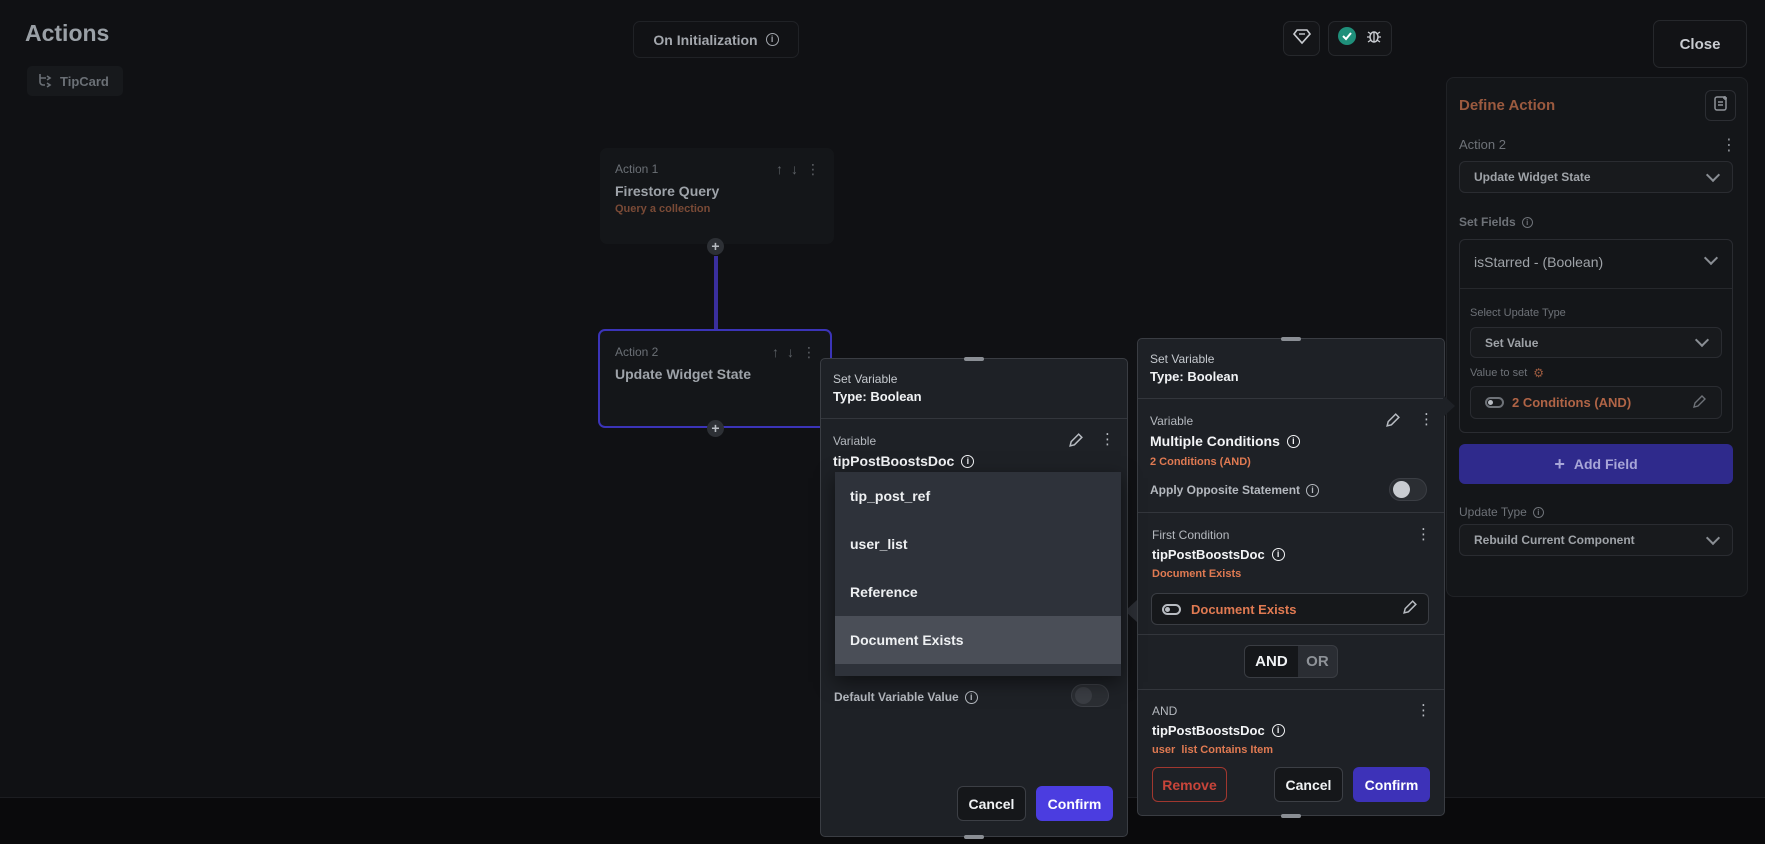 The height and width of the screenshot is (844, 1765). What do you see at coordinates (1215, 441) in the screenshot?
I see `variable-name: Multiple Conditions` at bounding box center [1215, 441].